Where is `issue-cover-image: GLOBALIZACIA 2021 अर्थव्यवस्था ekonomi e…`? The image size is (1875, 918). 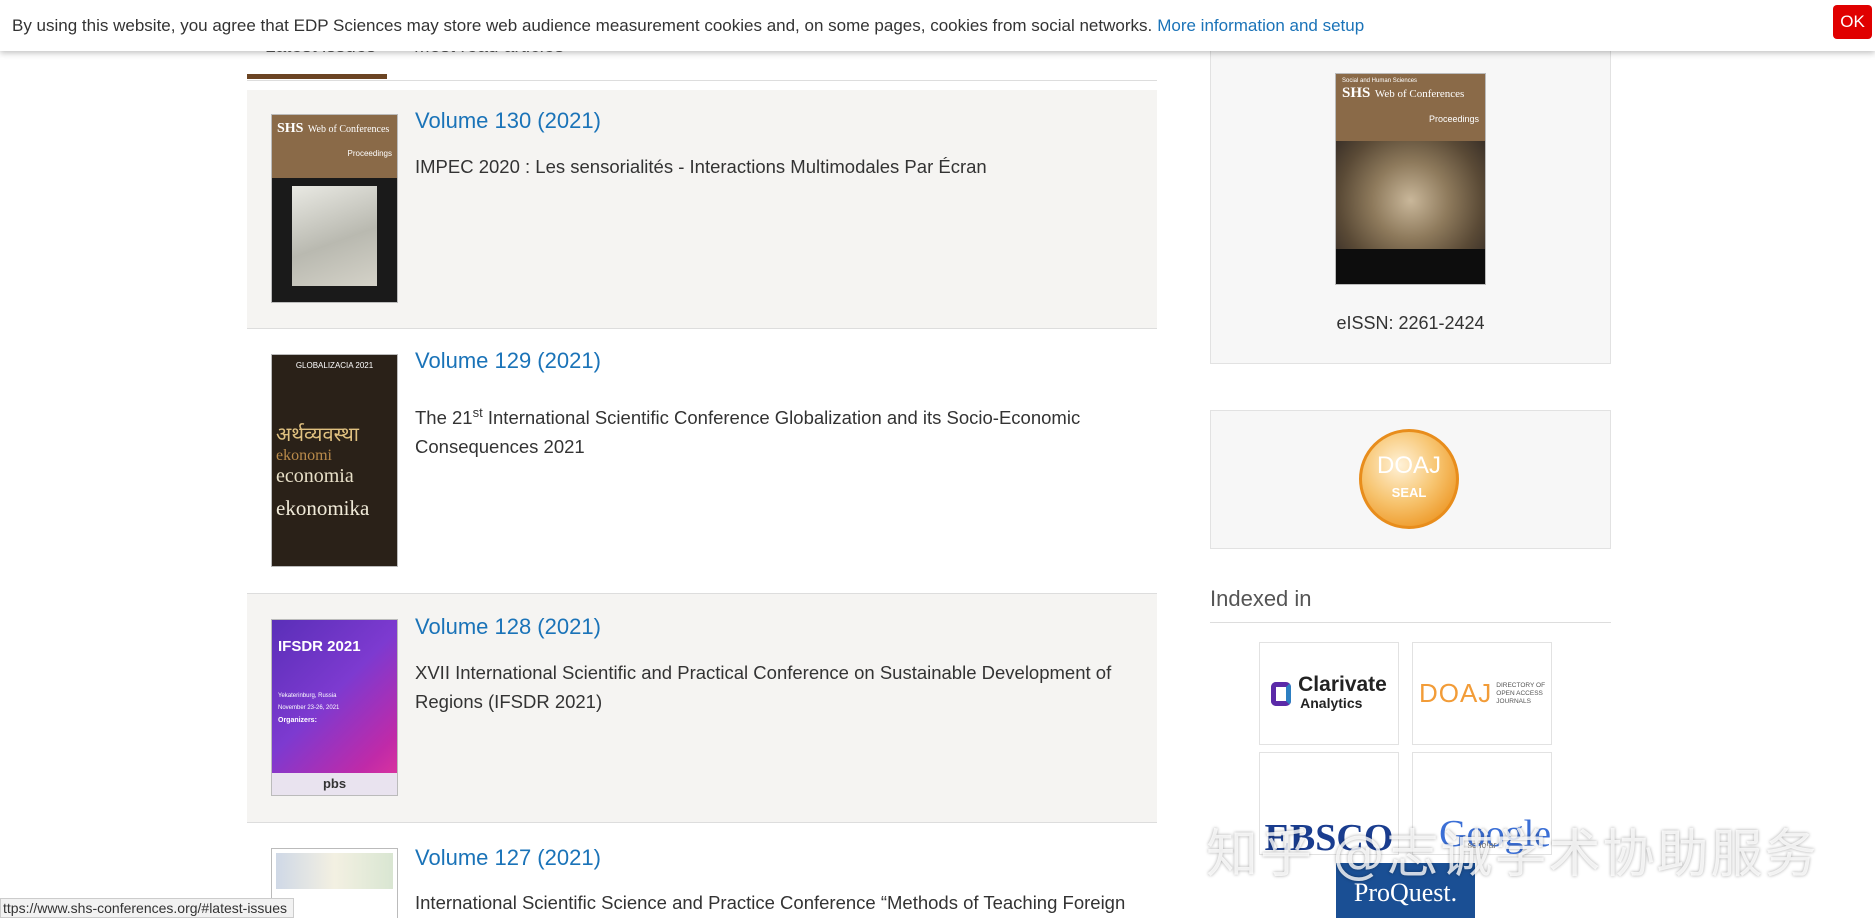
issue-cover-image: GLOBALIZACIA 2021 अर्थव्यवस्था ekonomi e… is located at coordinates (334, 460).